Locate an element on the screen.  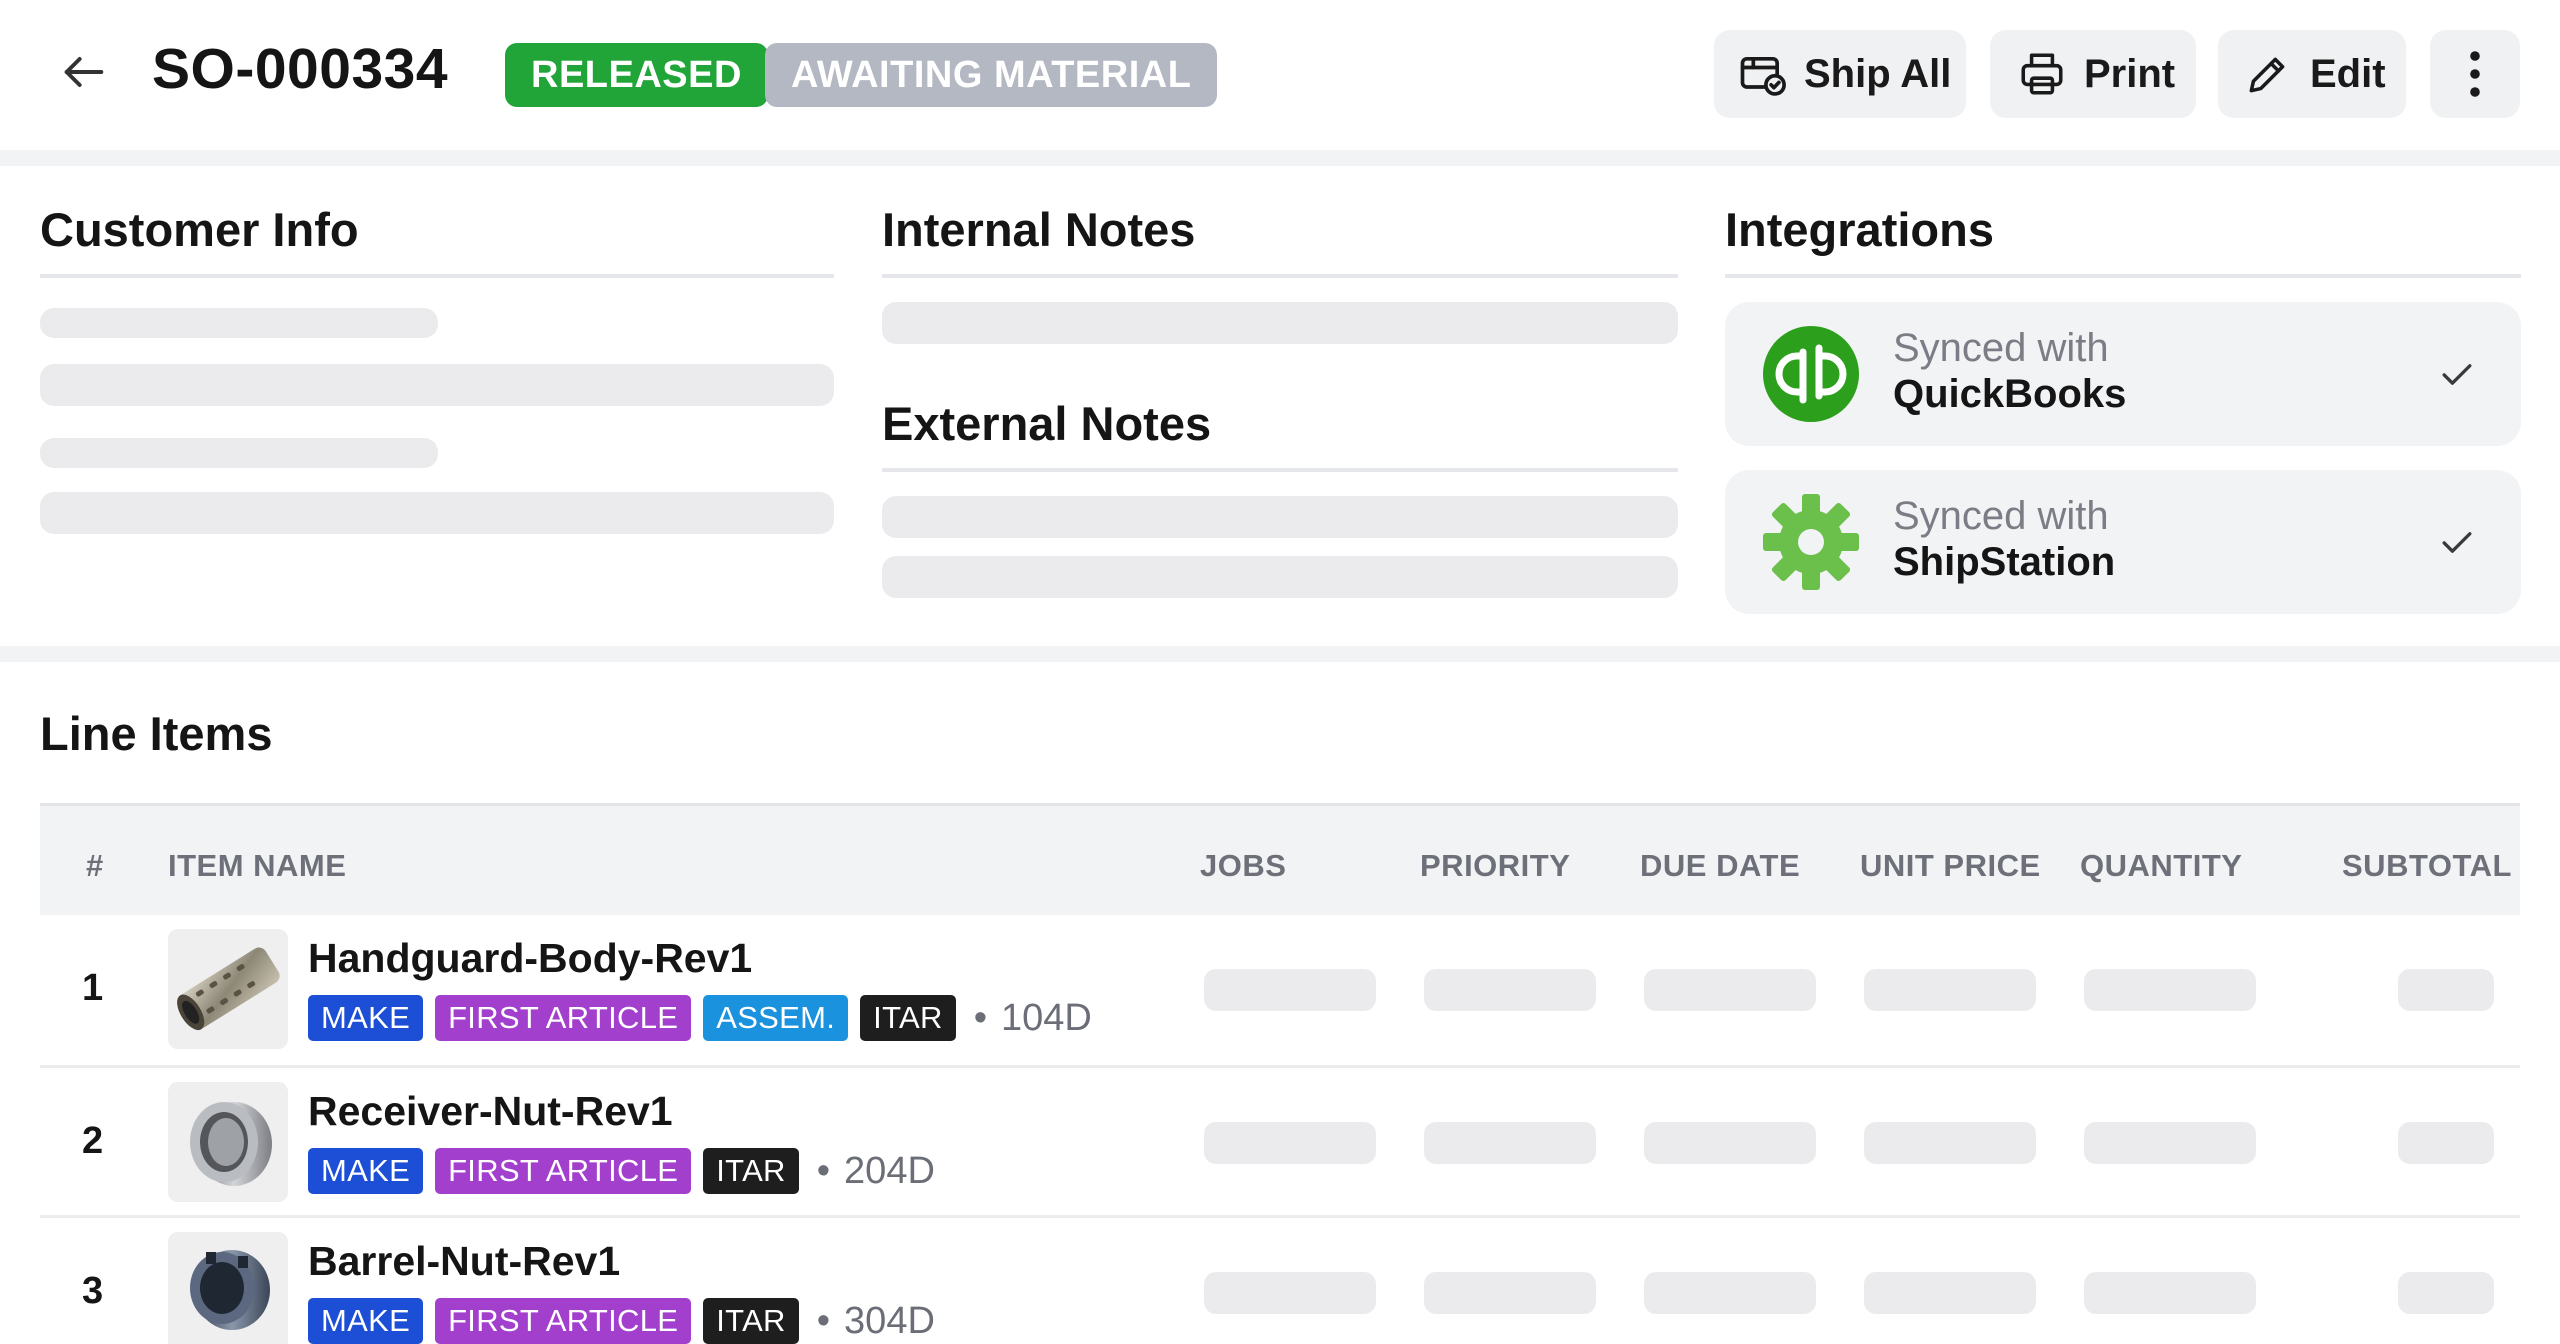
row-number: 2 is located at coordinates (93, 1141).